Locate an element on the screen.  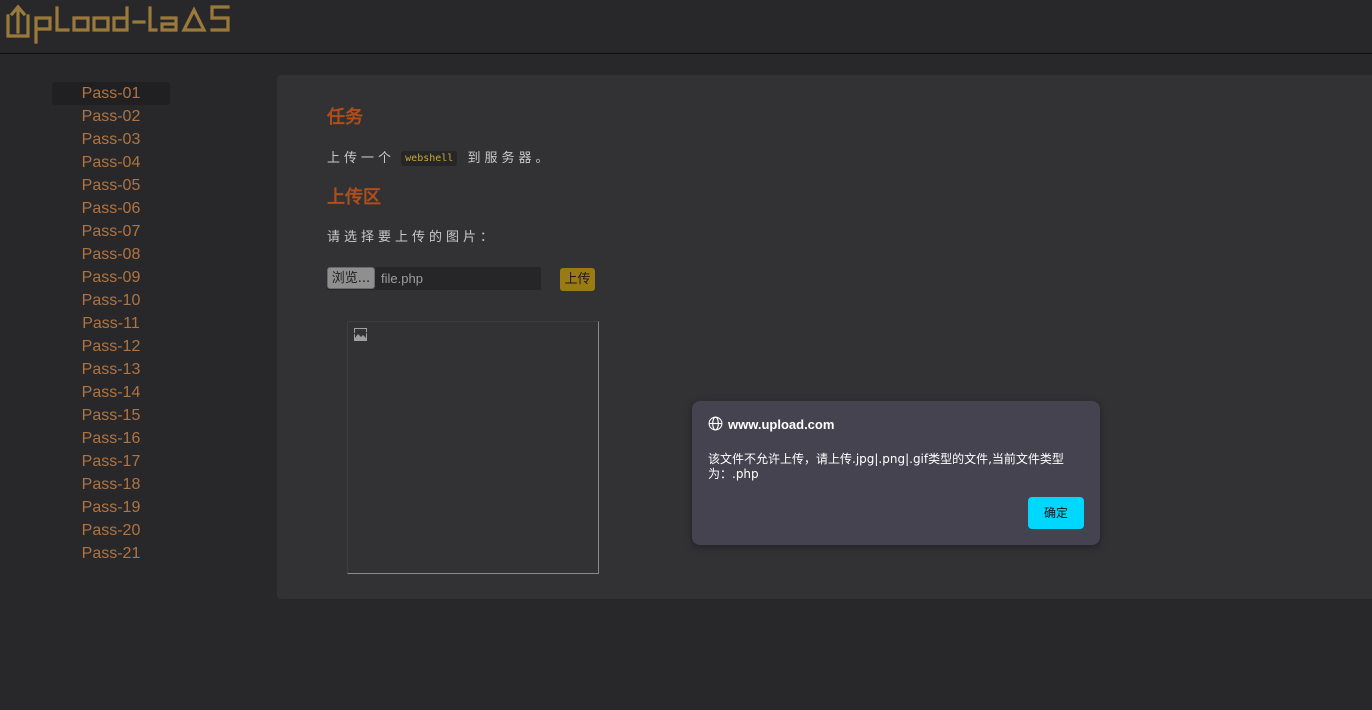
sidebar-item-pass-07: Pass-07 is located at coordinates (111, 231).